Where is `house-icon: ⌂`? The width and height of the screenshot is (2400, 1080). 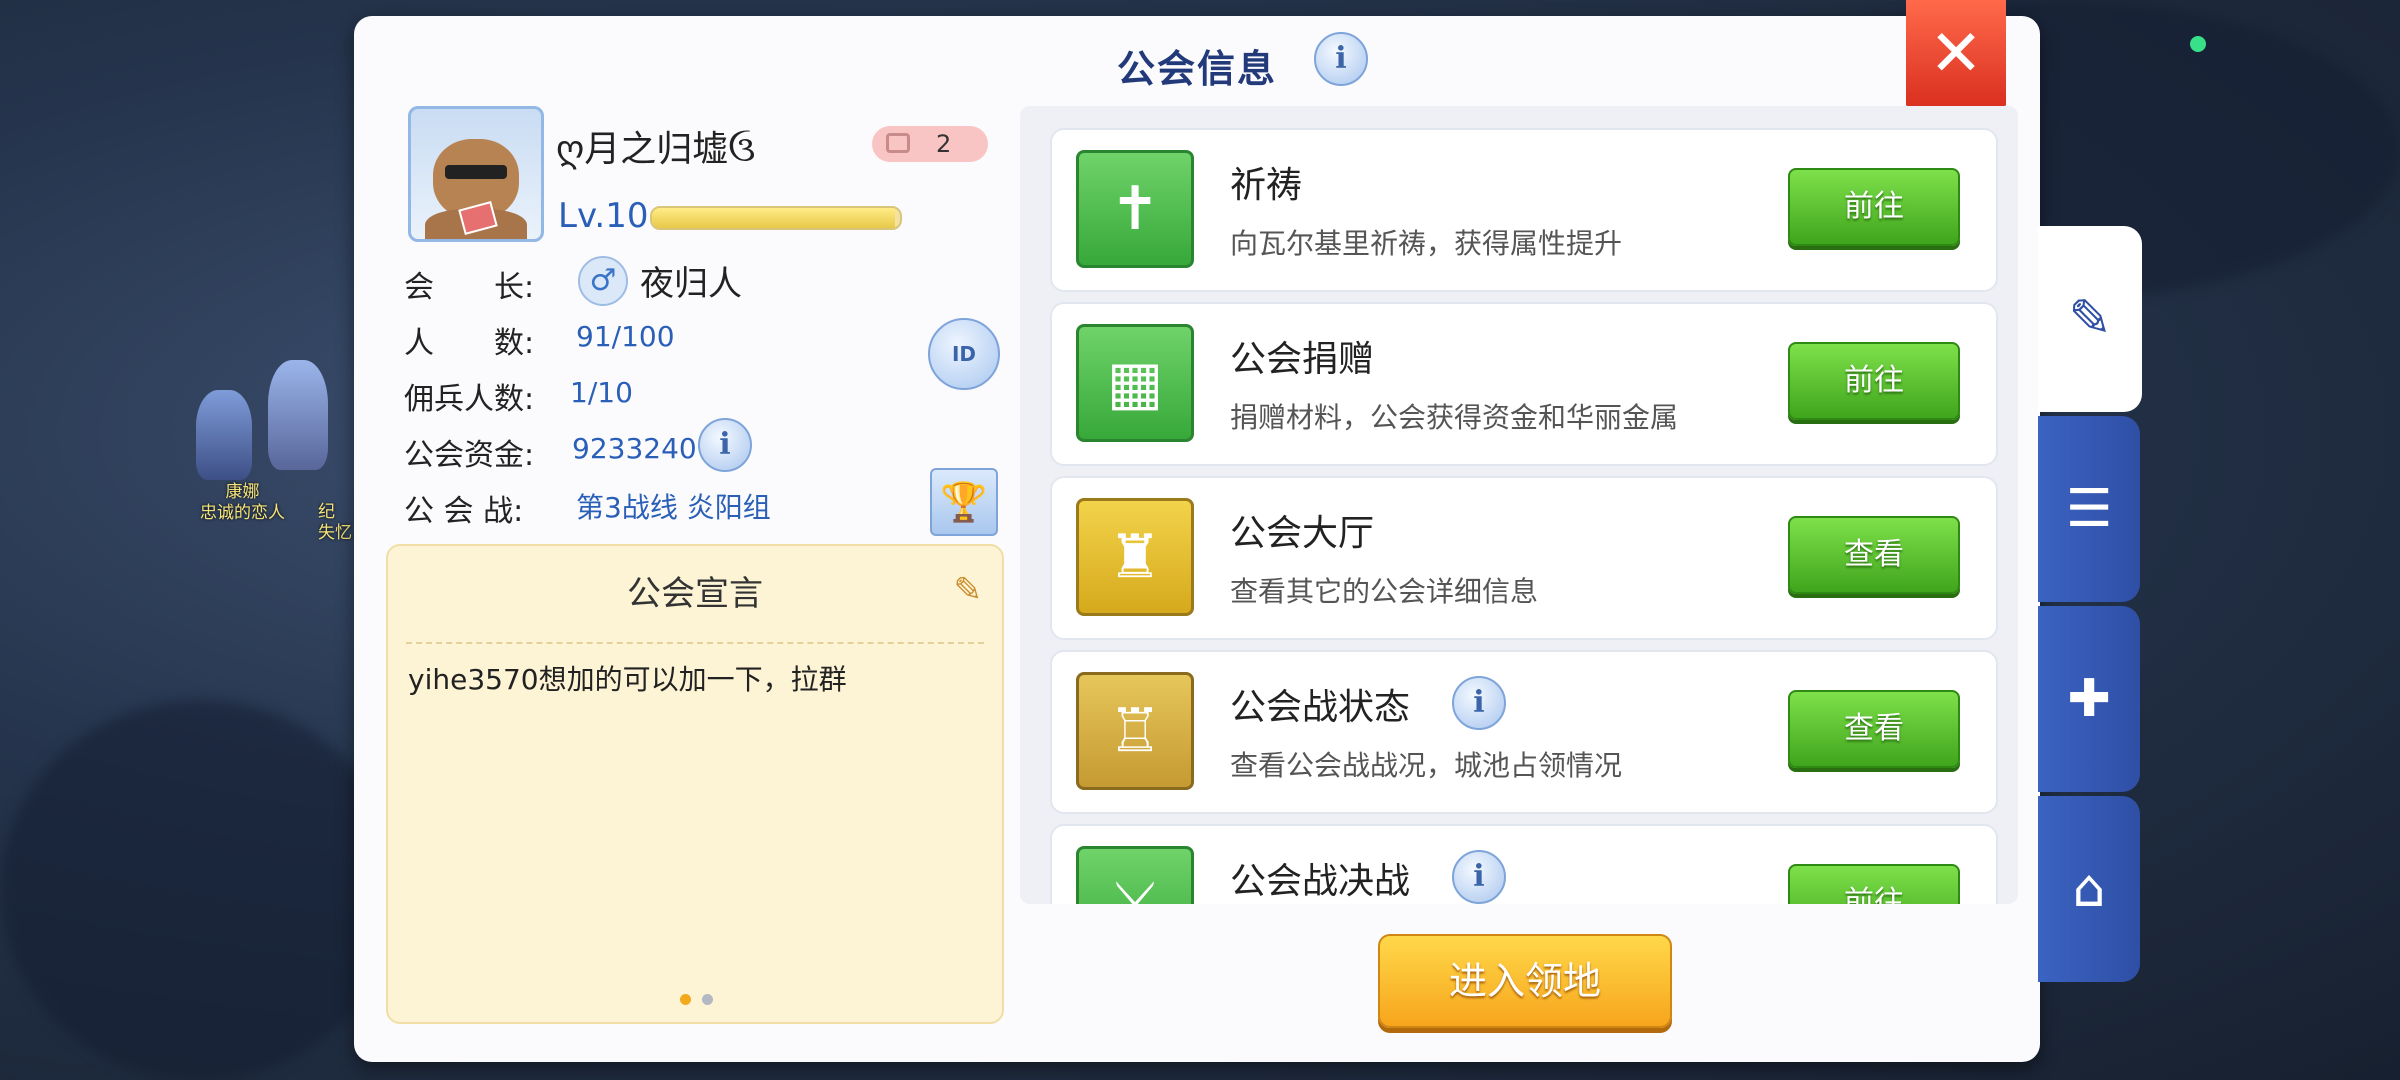
house-icon: ⌂ is located at coordinates (2089, 889).